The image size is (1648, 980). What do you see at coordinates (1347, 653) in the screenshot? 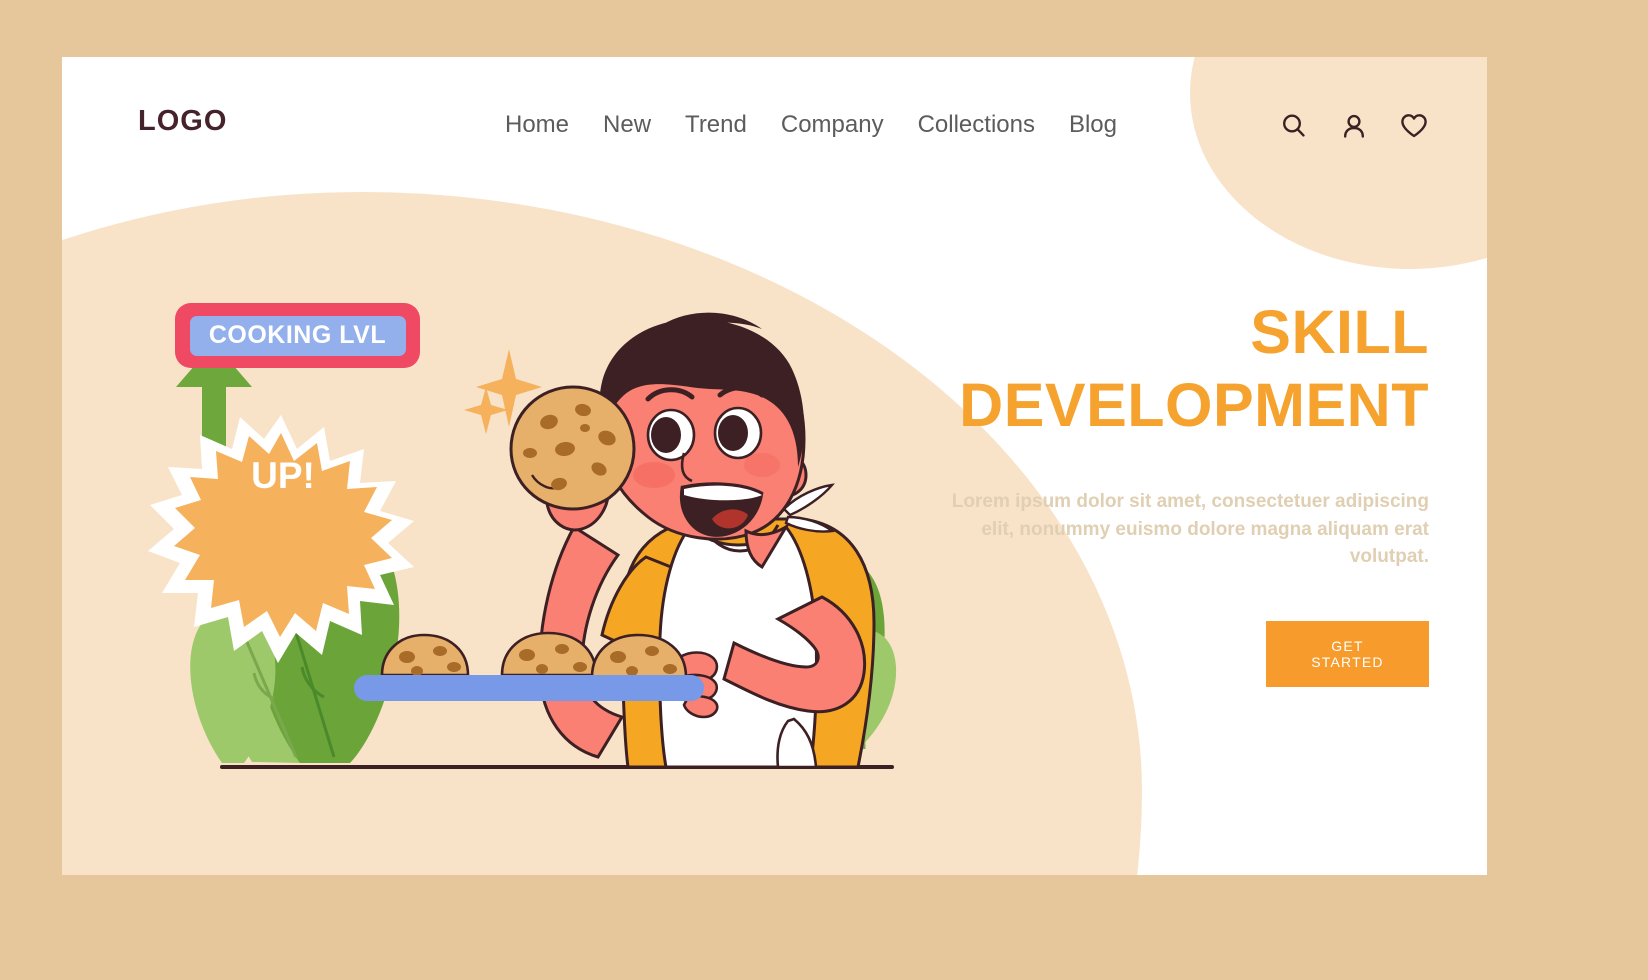
I see `get-started-button: GET STARTED` at bounding box center [1347, 653].